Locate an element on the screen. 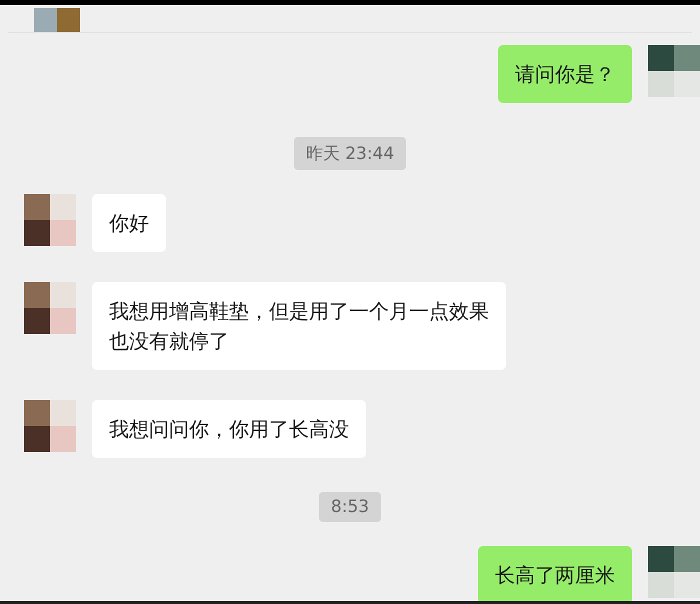 This screenshot has height=604, width=700. timestamp: 8:53 is located at coordinates (350, 507).